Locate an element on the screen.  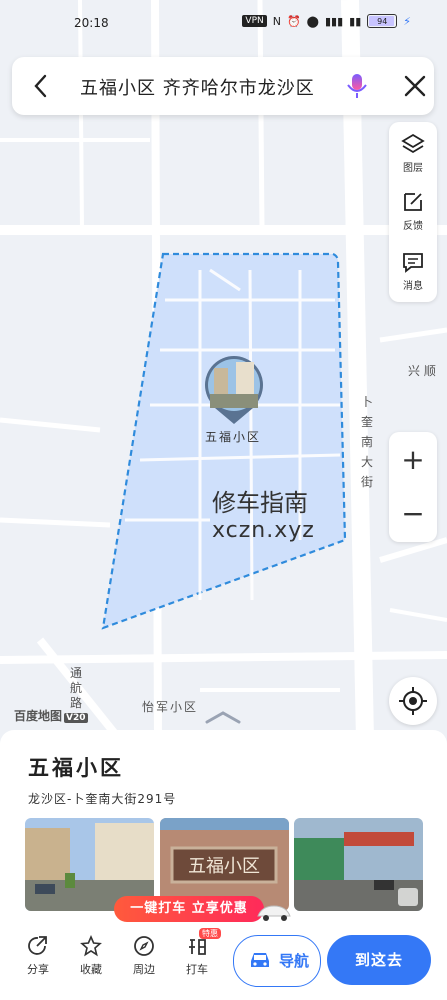
place-photo is located at coordinates (358, 864).